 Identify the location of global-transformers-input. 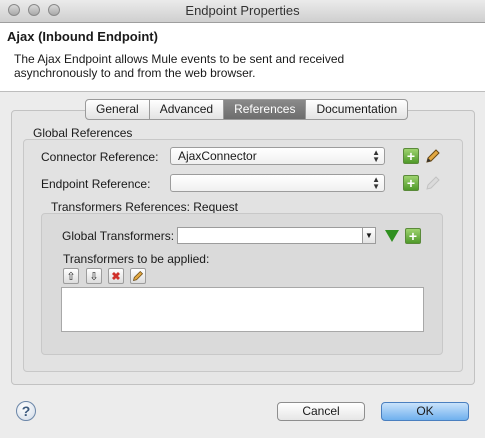
(270, 235).